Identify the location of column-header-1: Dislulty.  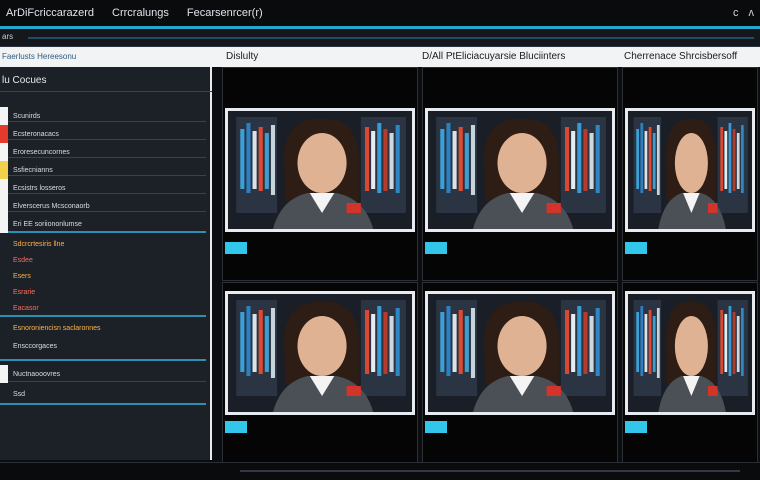
(242, 56).